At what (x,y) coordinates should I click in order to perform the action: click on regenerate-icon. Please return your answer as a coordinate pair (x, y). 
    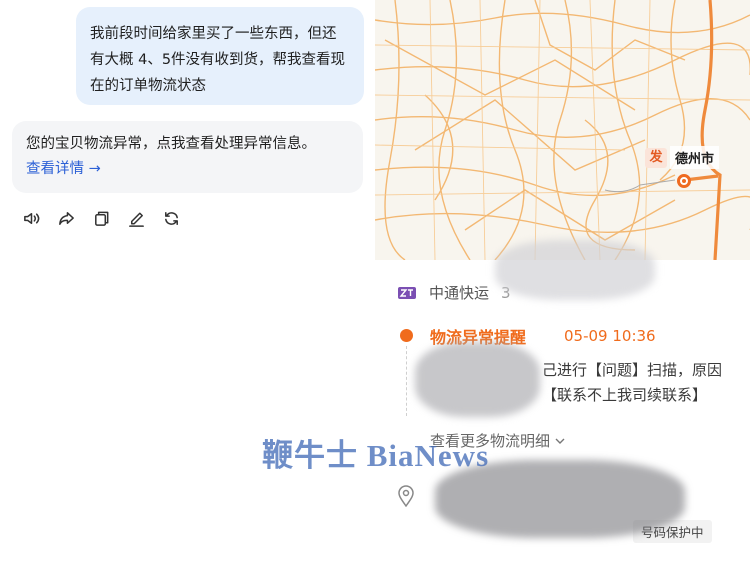
    Looking at the image, I should click on (171, 218).